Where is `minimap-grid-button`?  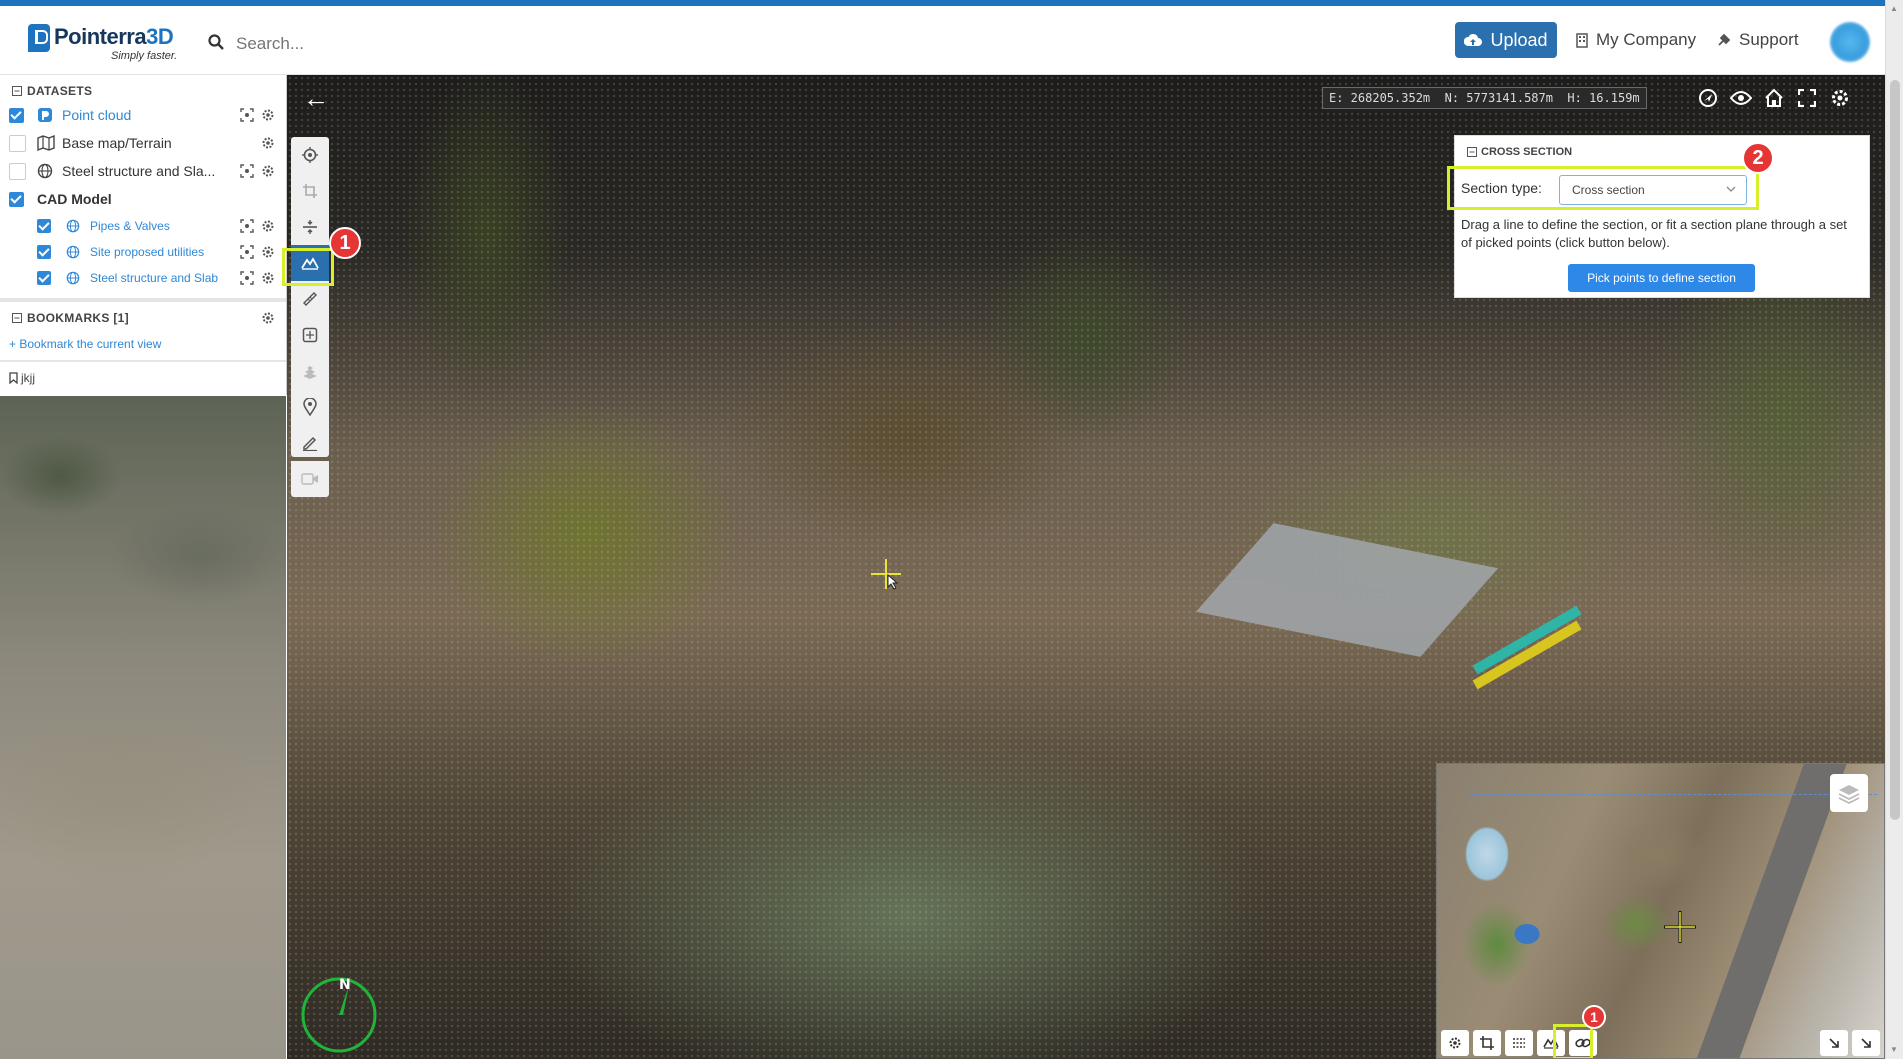
minimap-grid-button is located at coordinates (1519, 1043).